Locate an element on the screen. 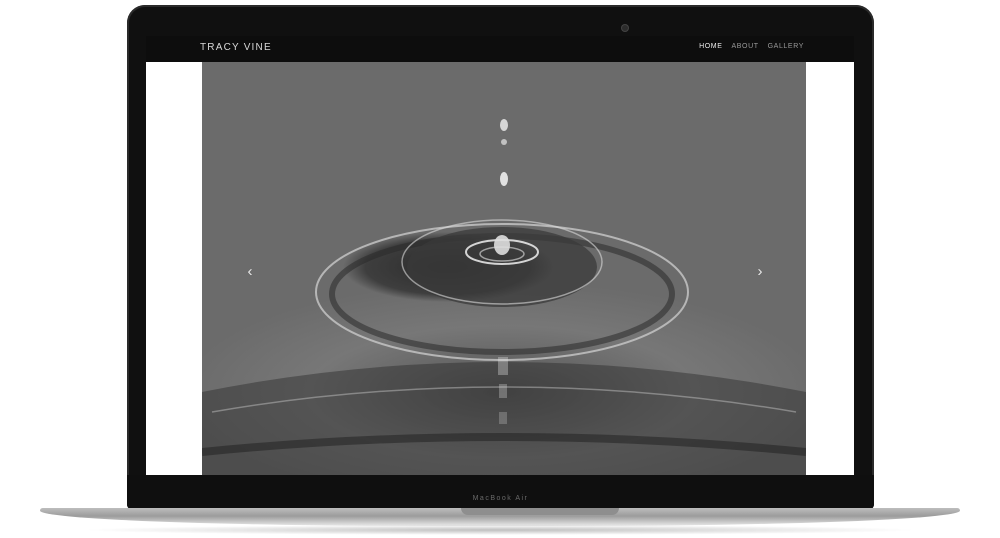 The width and height of the screenshot is (1000, 538). main-nav: HOME ABOUT GALLERY is located at coordinates (751, 46).